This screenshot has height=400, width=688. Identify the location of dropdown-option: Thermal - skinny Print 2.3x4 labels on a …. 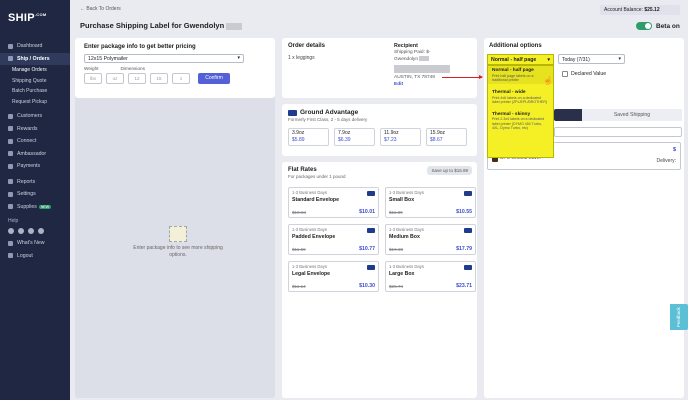
(520, 121).